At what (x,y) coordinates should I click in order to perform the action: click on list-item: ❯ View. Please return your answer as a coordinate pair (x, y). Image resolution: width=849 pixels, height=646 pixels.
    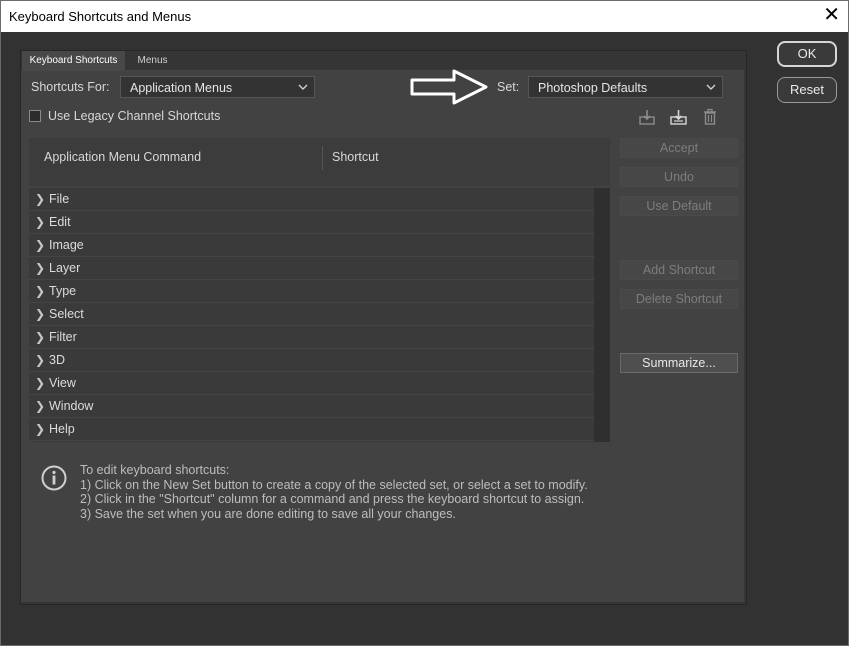
    Looking at the image, I should click on (311, 383).